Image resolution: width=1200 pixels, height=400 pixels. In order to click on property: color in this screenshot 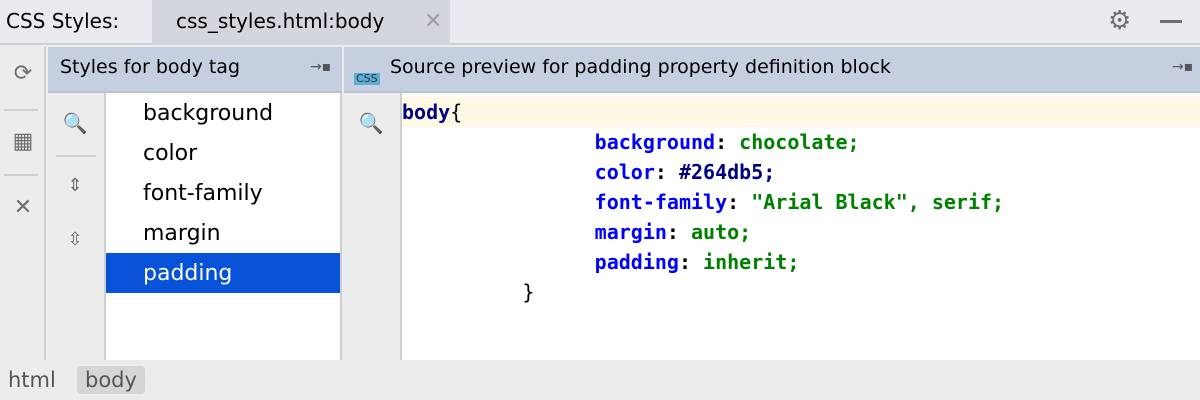, I will do `click(624, 172)`.